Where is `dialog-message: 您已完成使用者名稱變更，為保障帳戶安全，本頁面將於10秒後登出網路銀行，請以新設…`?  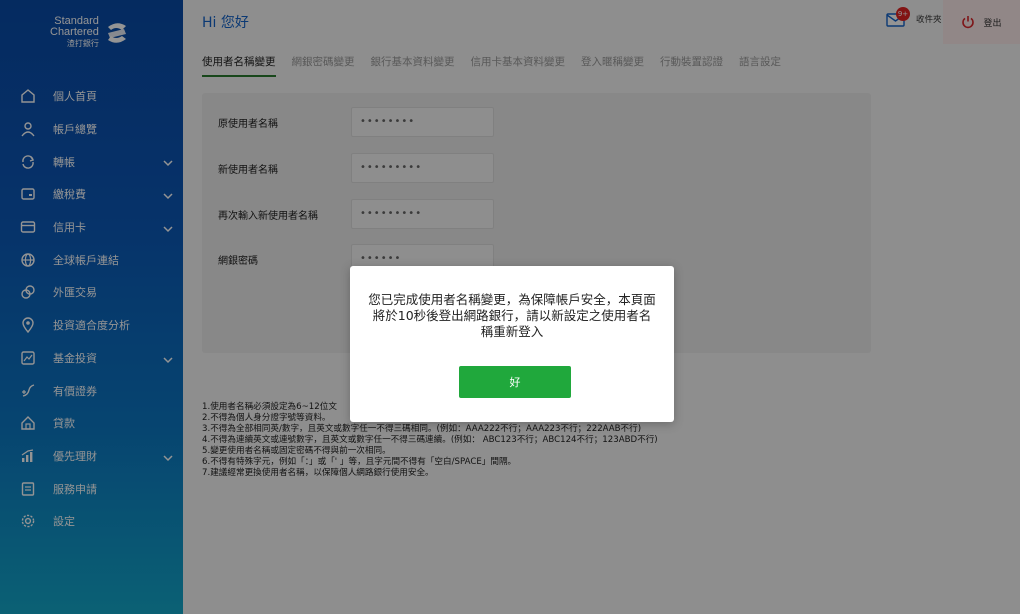 dialog-message: 您已完成使用者名稱變更，為保障帳戶安全，本頁面將於10秒後登出網路銀行，請以新設… is located at coordinates (512, 315).